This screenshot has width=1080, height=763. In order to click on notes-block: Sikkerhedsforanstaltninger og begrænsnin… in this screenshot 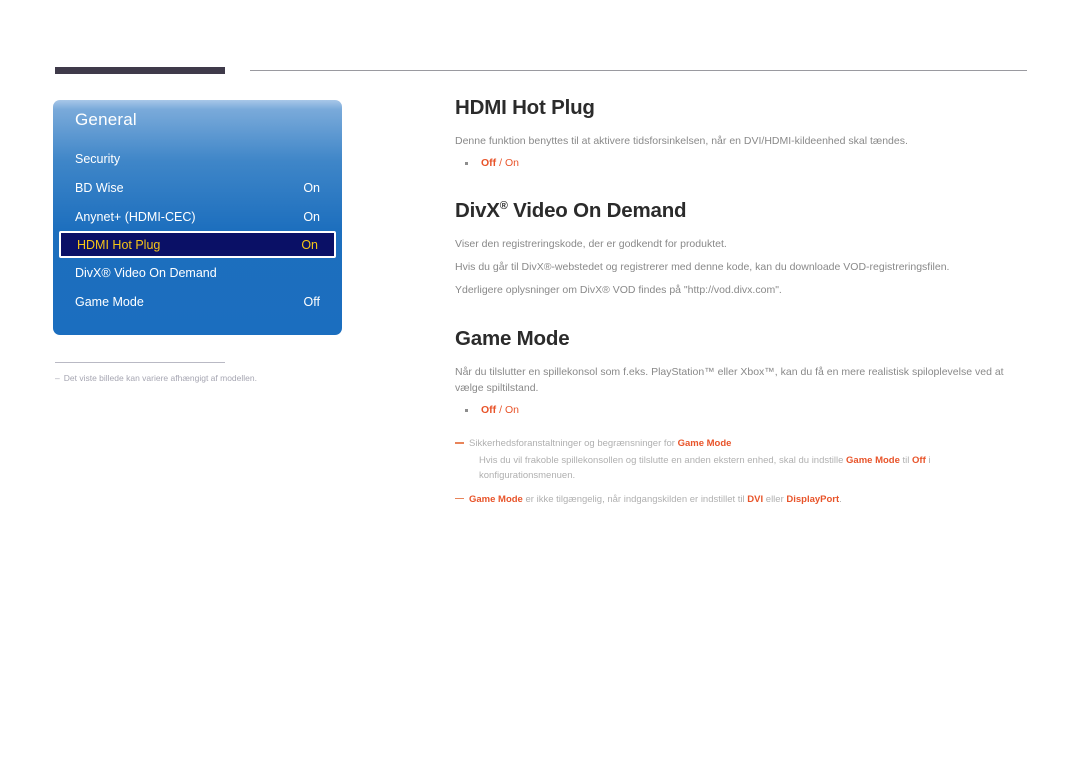, I will do `click(741, 471)`.